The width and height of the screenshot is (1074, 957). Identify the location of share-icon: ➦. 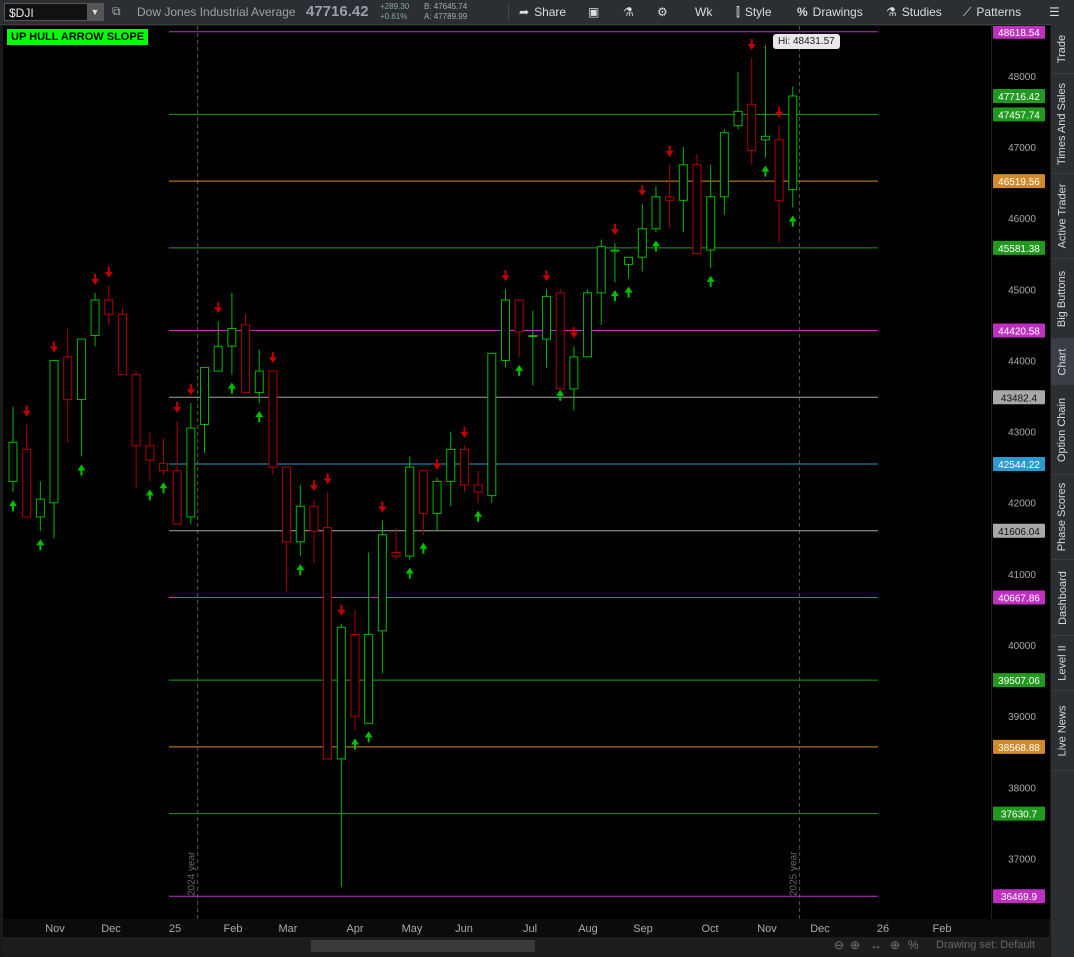
(524, 12).